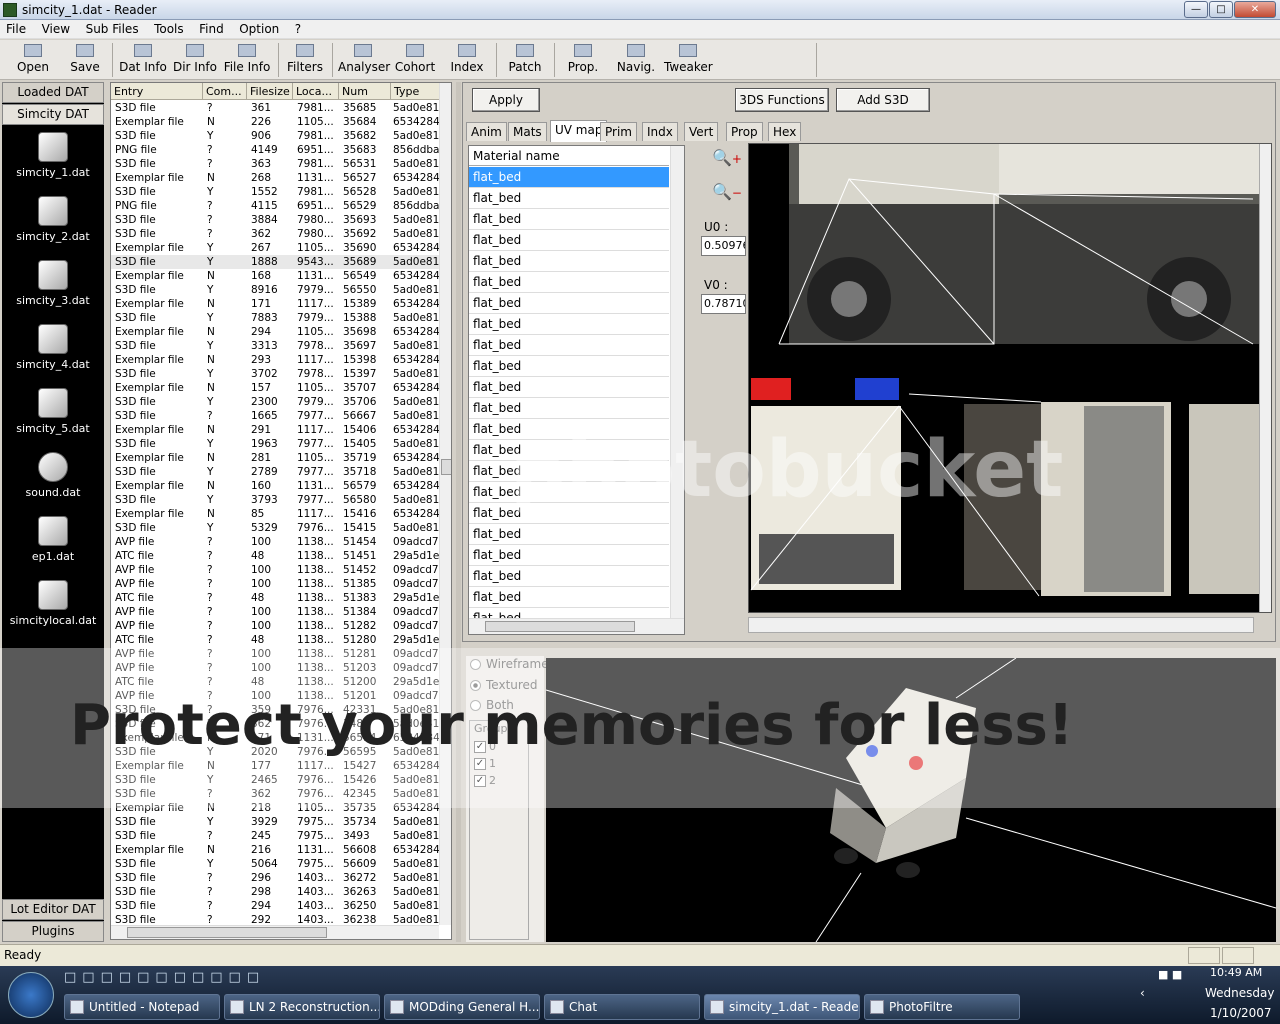  Describe the element at coordinates (276, 682) in the screenshot. I see `file-row: ATC file? 48 1138... 51200 29a5d1e` at that location.